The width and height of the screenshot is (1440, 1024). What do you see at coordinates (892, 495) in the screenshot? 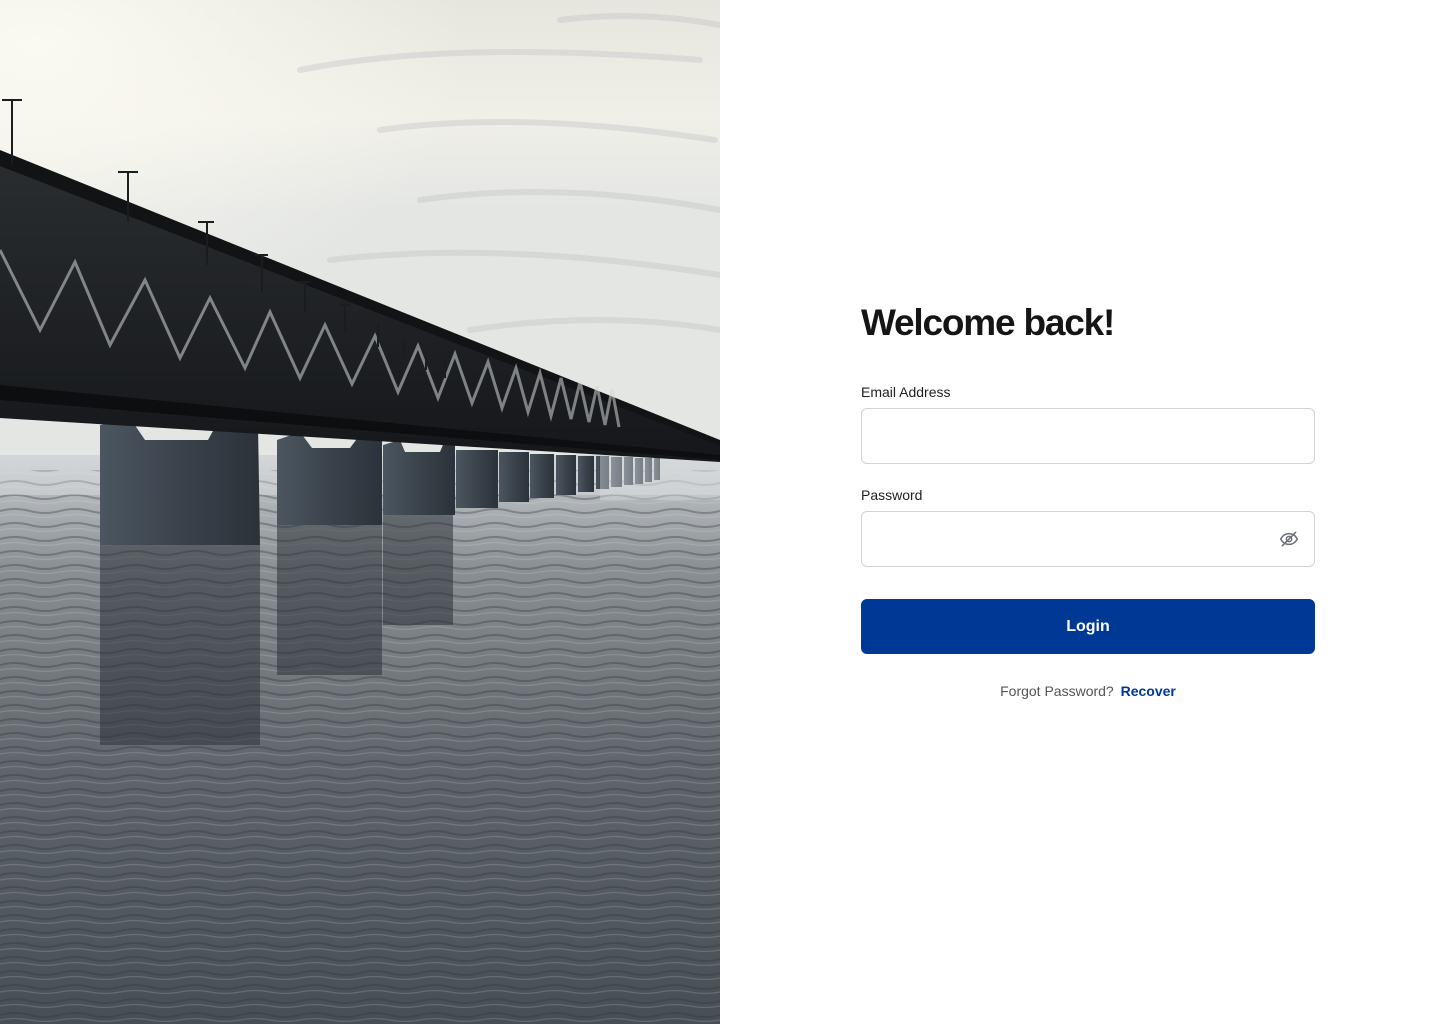
I see `password-label: Password` at bounding box center [892, 495].